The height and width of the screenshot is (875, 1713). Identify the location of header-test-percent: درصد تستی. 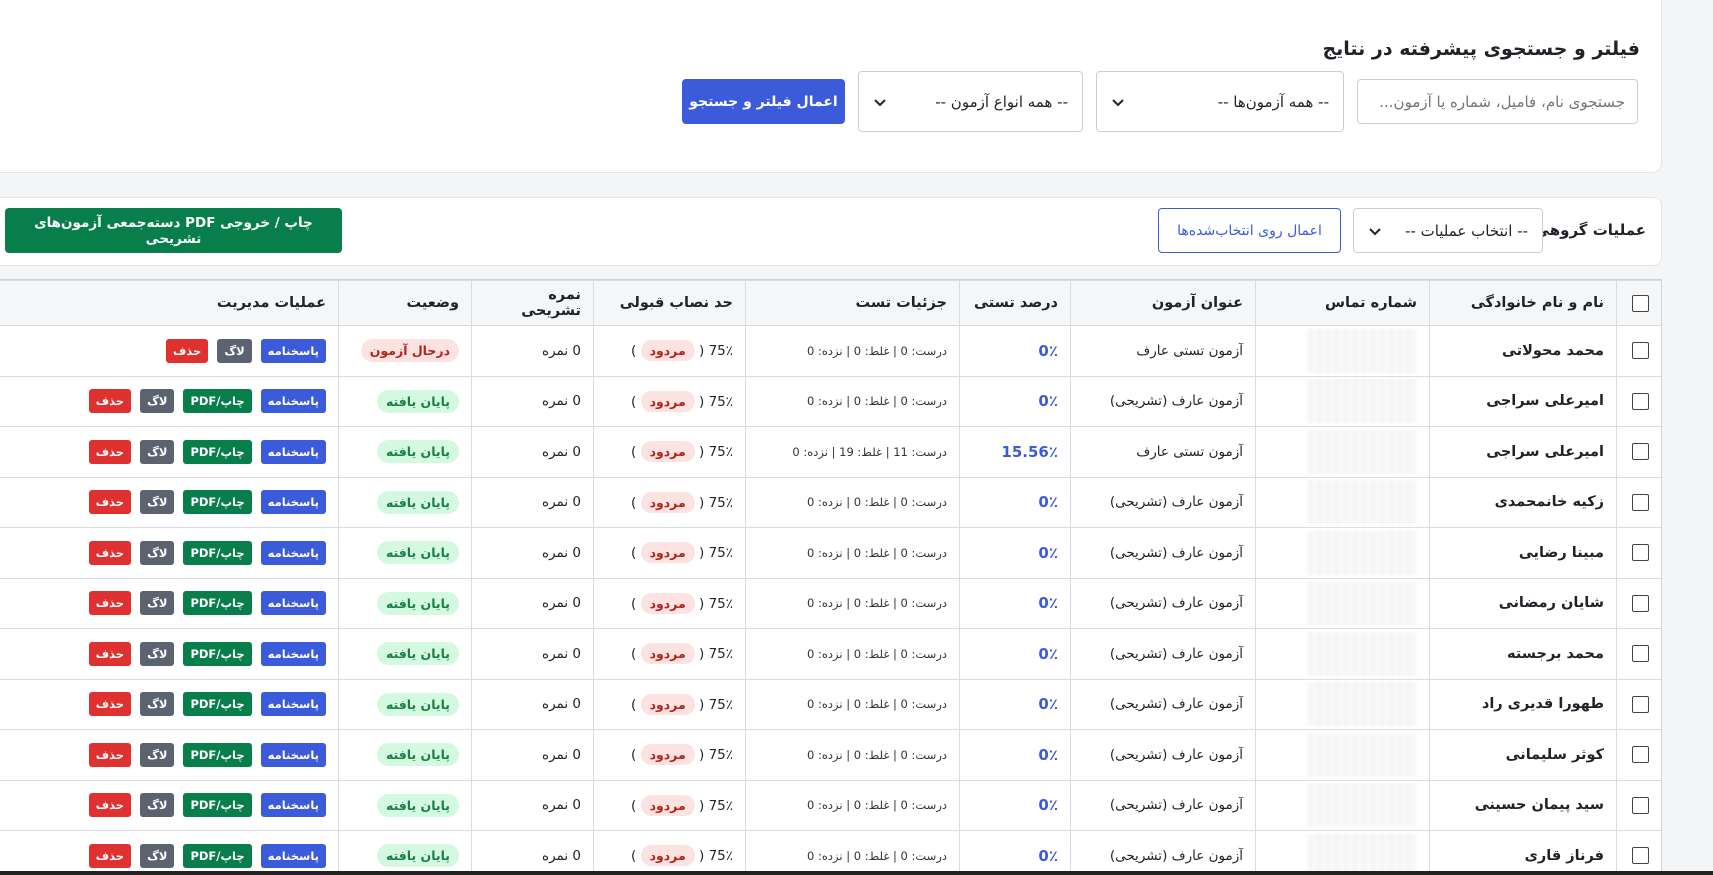
(1015, 303).